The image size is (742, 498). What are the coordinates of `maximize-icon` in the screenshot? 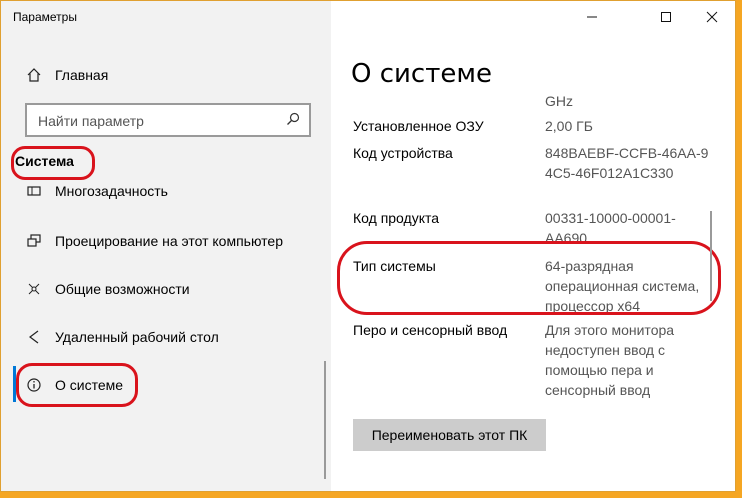 It's located at (666, 17).